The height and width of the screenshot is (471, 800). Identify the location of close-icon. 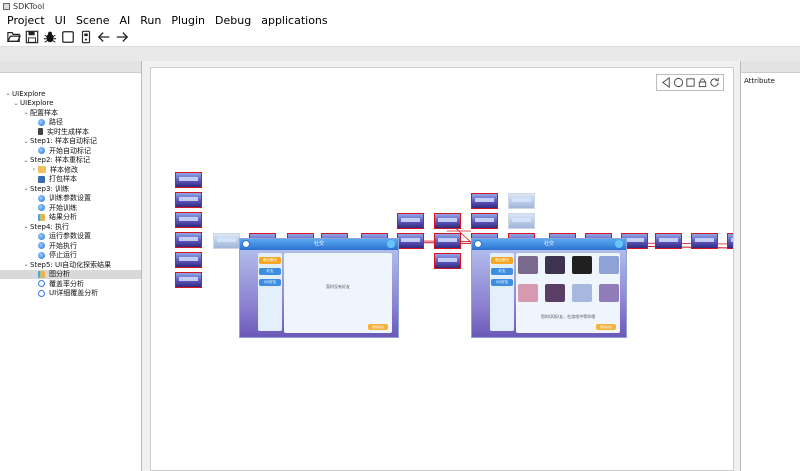
(619, 244).